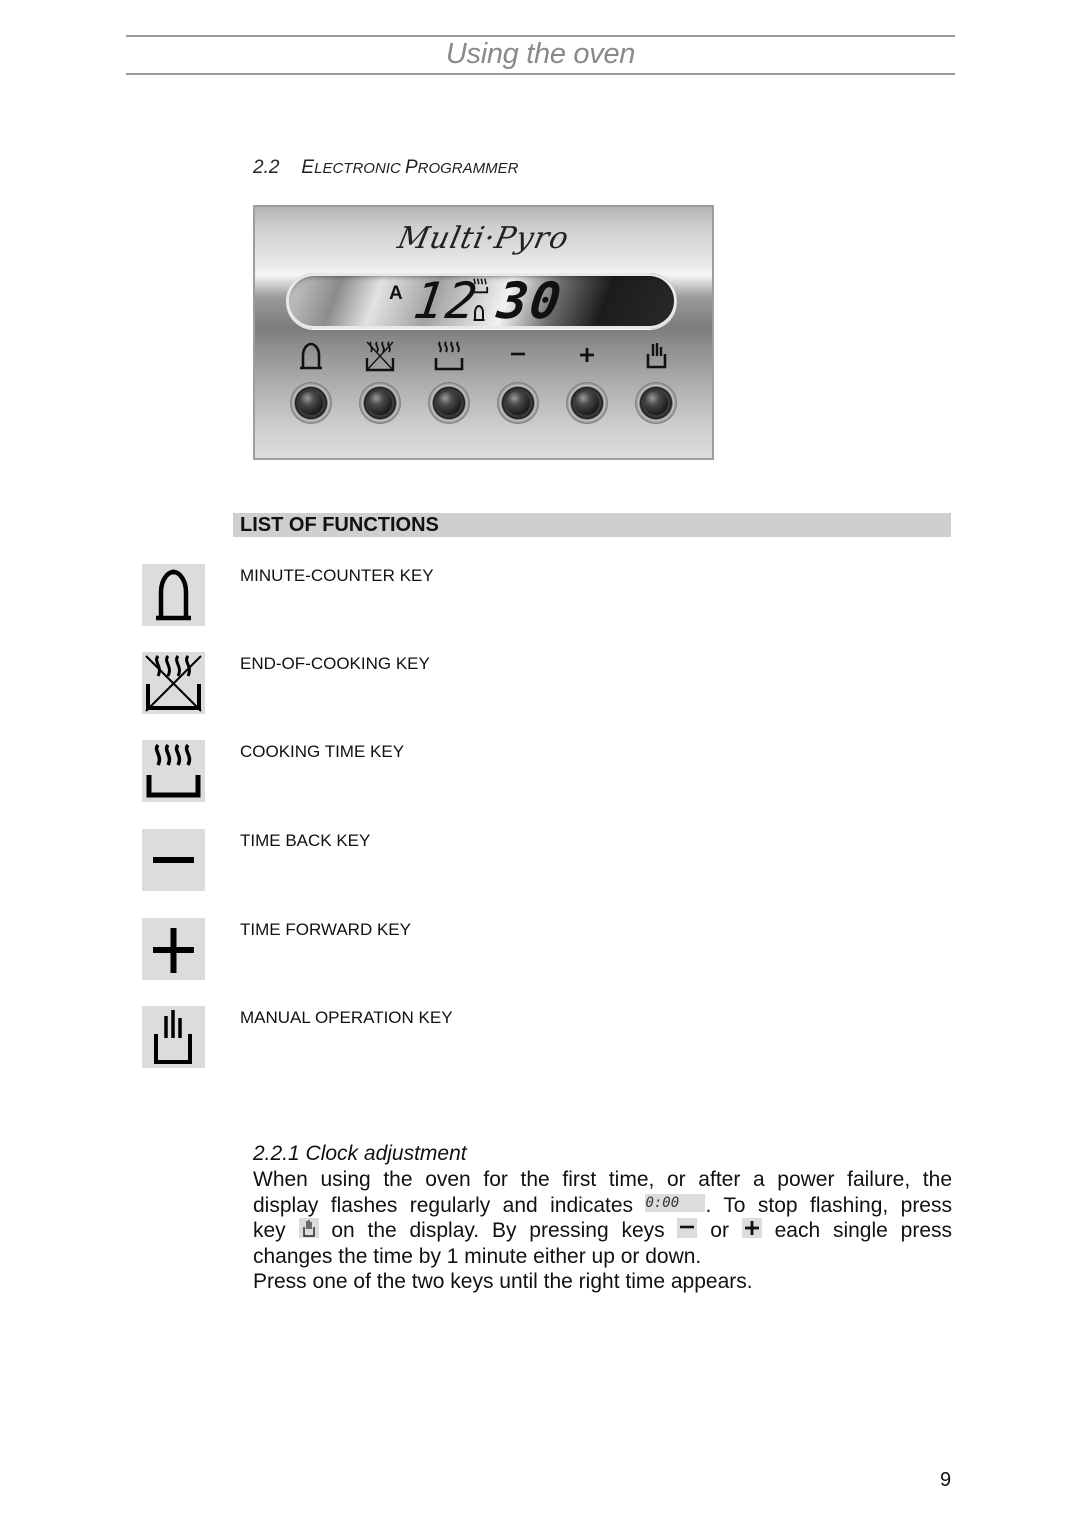 The height and width of the screenshot is (1528, 1080). Describe the element at coordinates (483, 332) in the screenshot. I see `electronic-programmer-panel: Multi·Pyro A 12 30` at that location.